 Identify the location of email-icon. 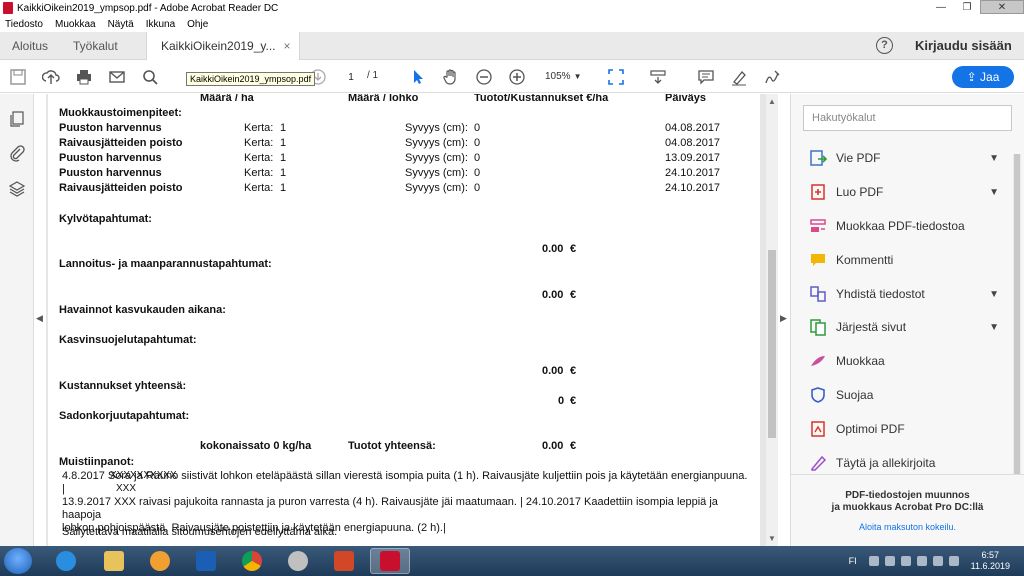
(117, 77).